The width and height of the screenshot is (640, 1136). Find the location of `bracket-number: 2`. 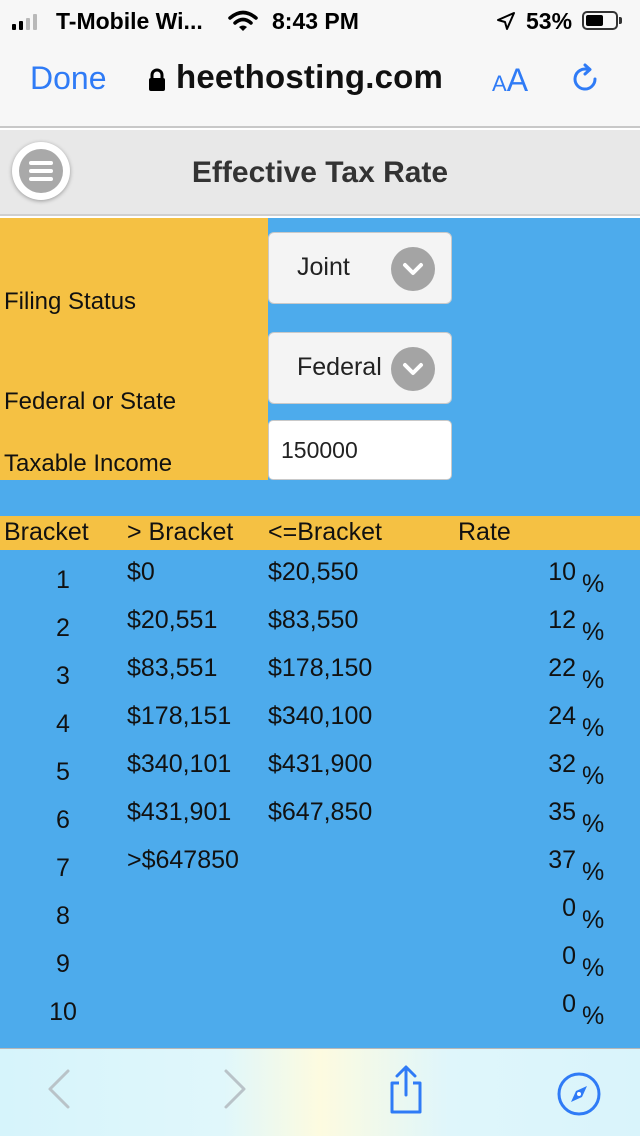

bracket-number: 2 is located at coordinates (63, 628).